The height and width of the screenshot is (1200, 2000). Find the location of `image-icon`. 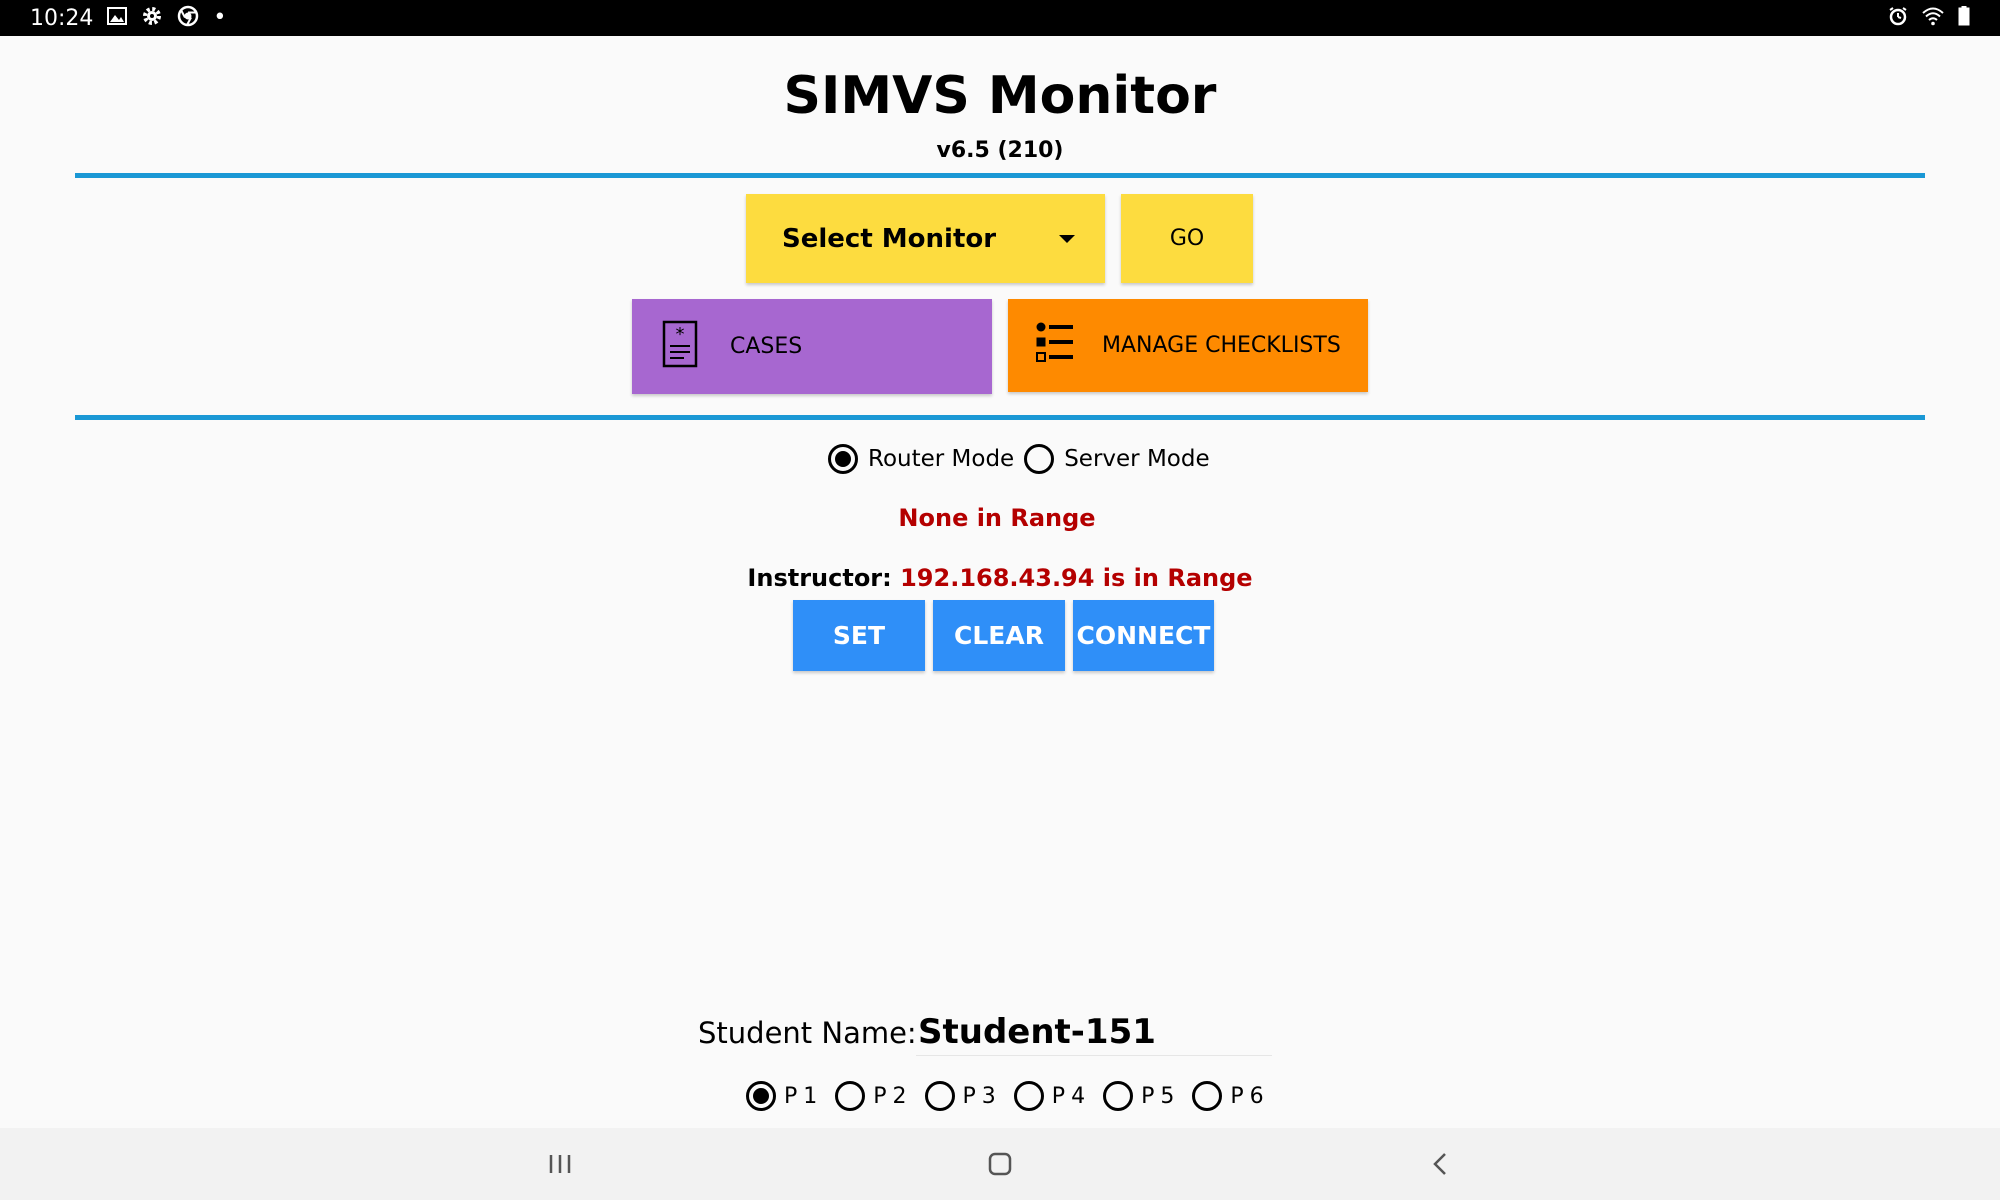

image-icon is located at coordinates (117, 18).